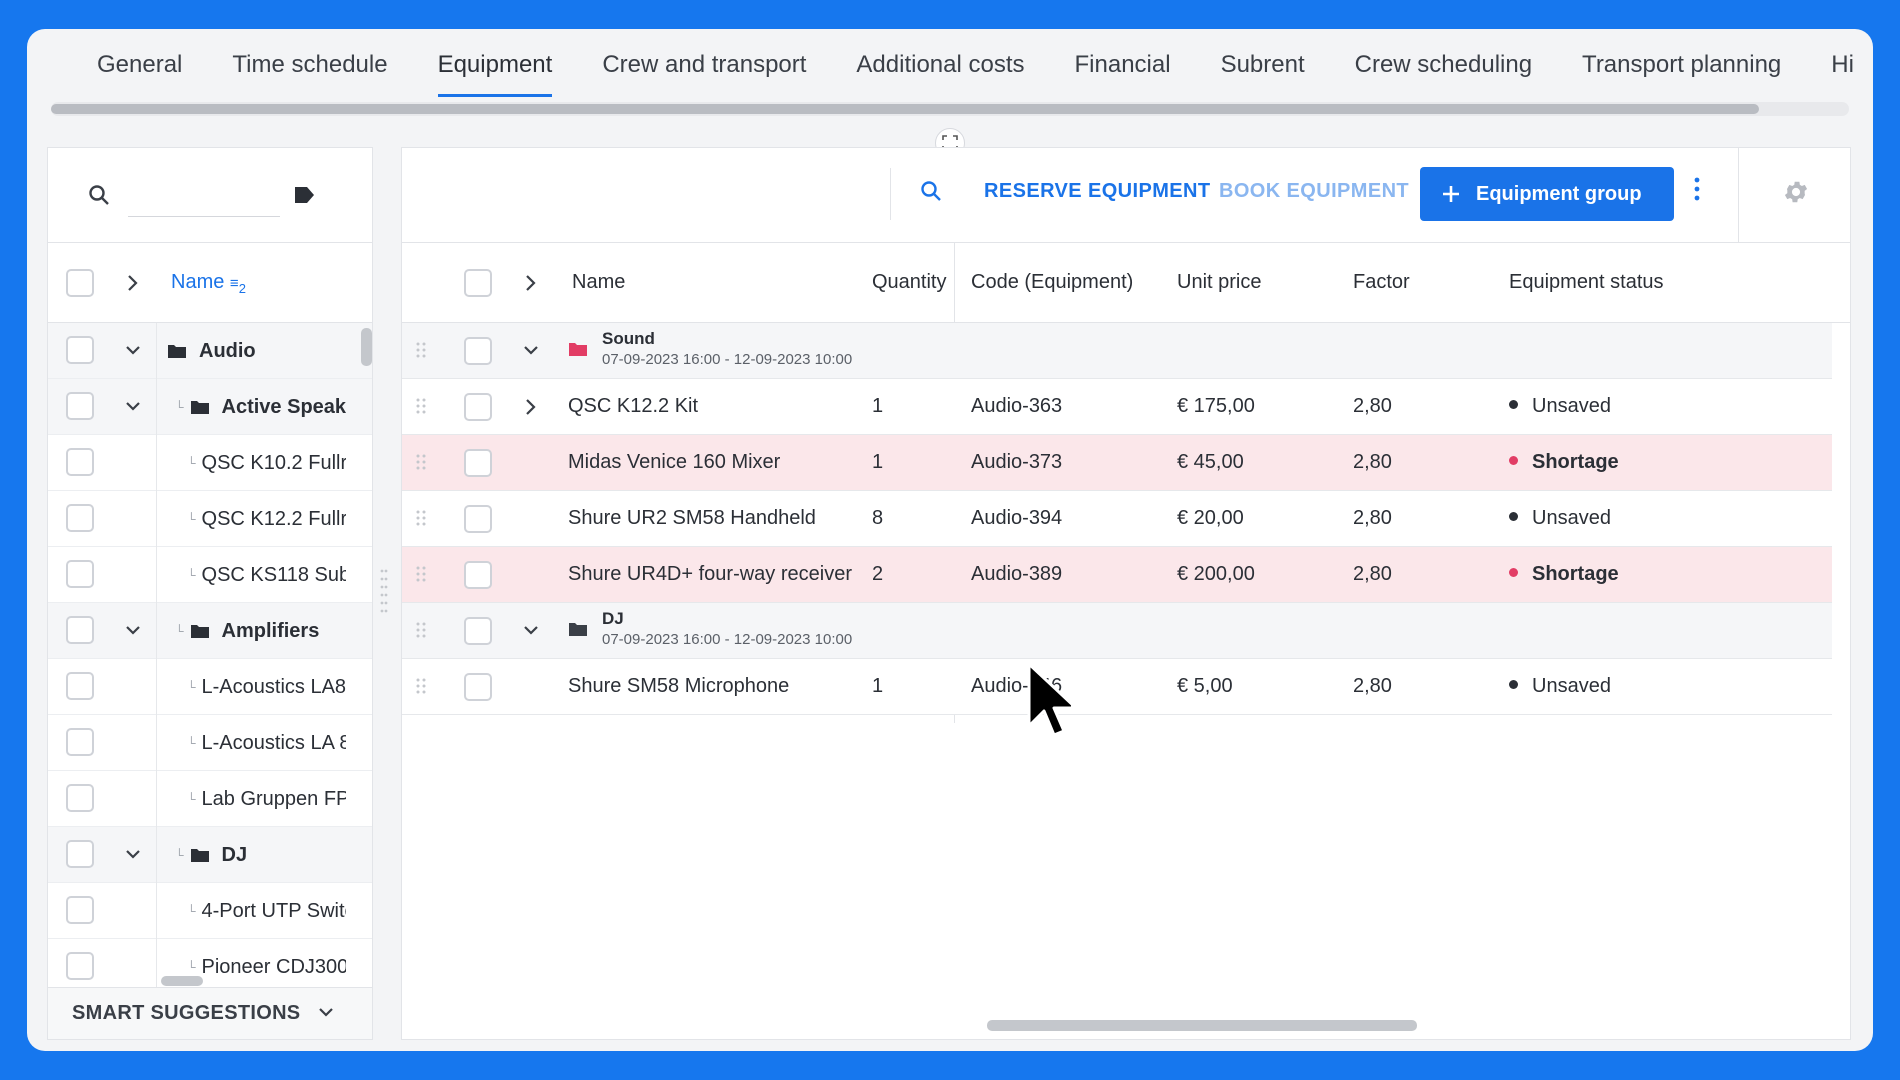  What do you see at coordinates (210, 519) in the screenshot?
I see `catalog-item-row: └ QSC K12.2 Fullrange` at bounding box center [210, 519].